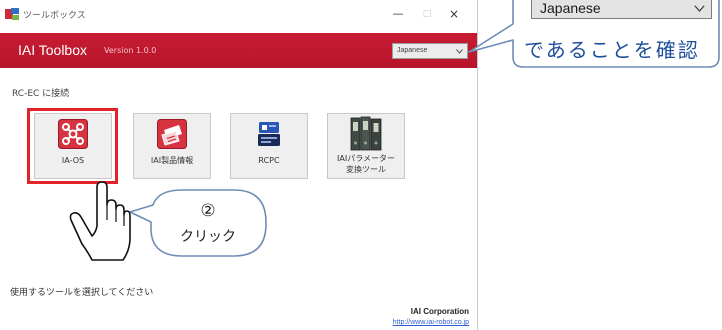 This screenshot has width=722, height=330. Describe the element at coordinates (398, 14) in the screenshot. I see `minimize-button: —` at that location.